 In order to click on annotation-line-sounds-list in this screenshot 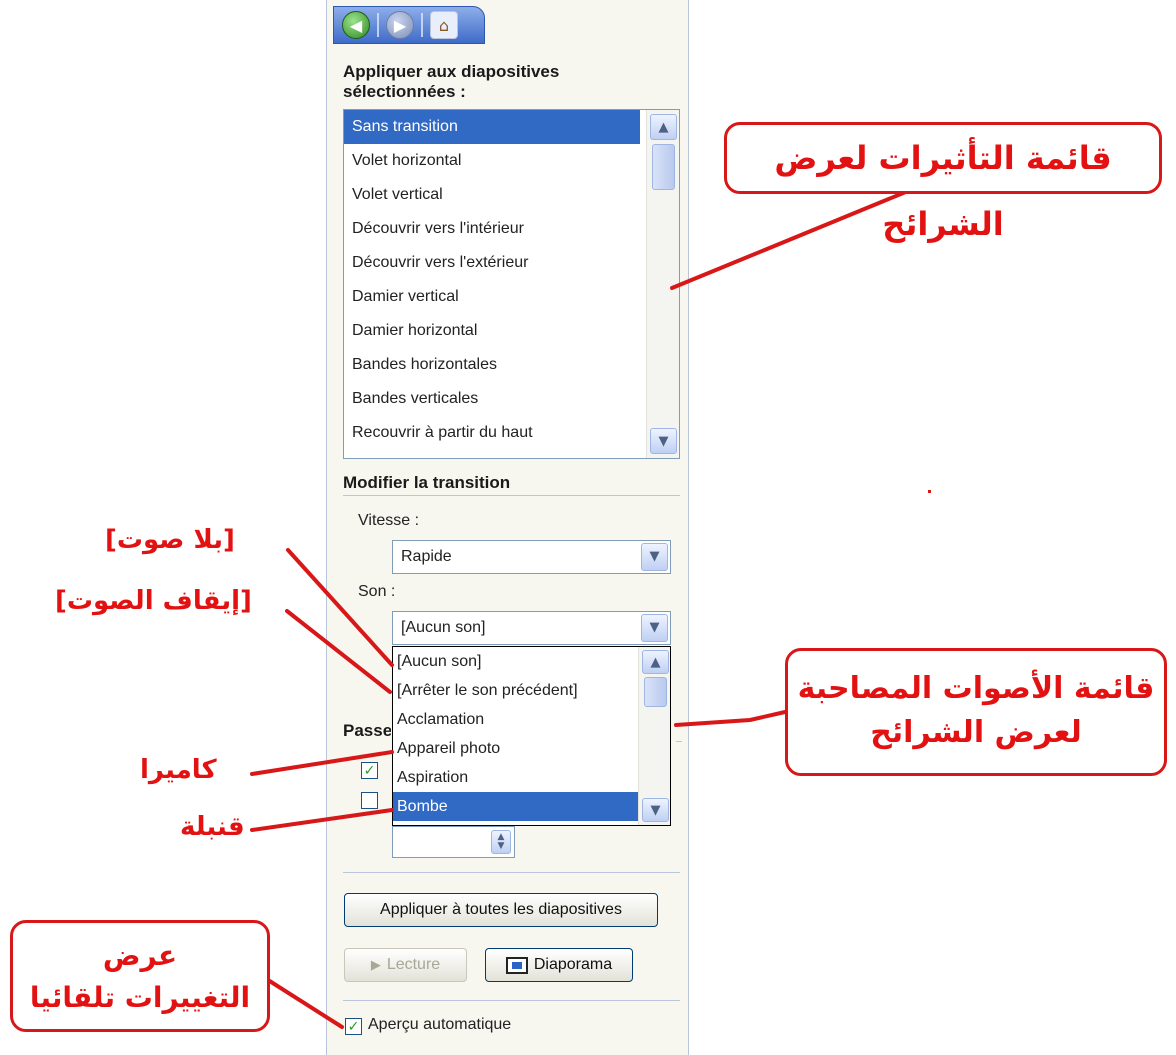, I will do `click(730, 718)`.